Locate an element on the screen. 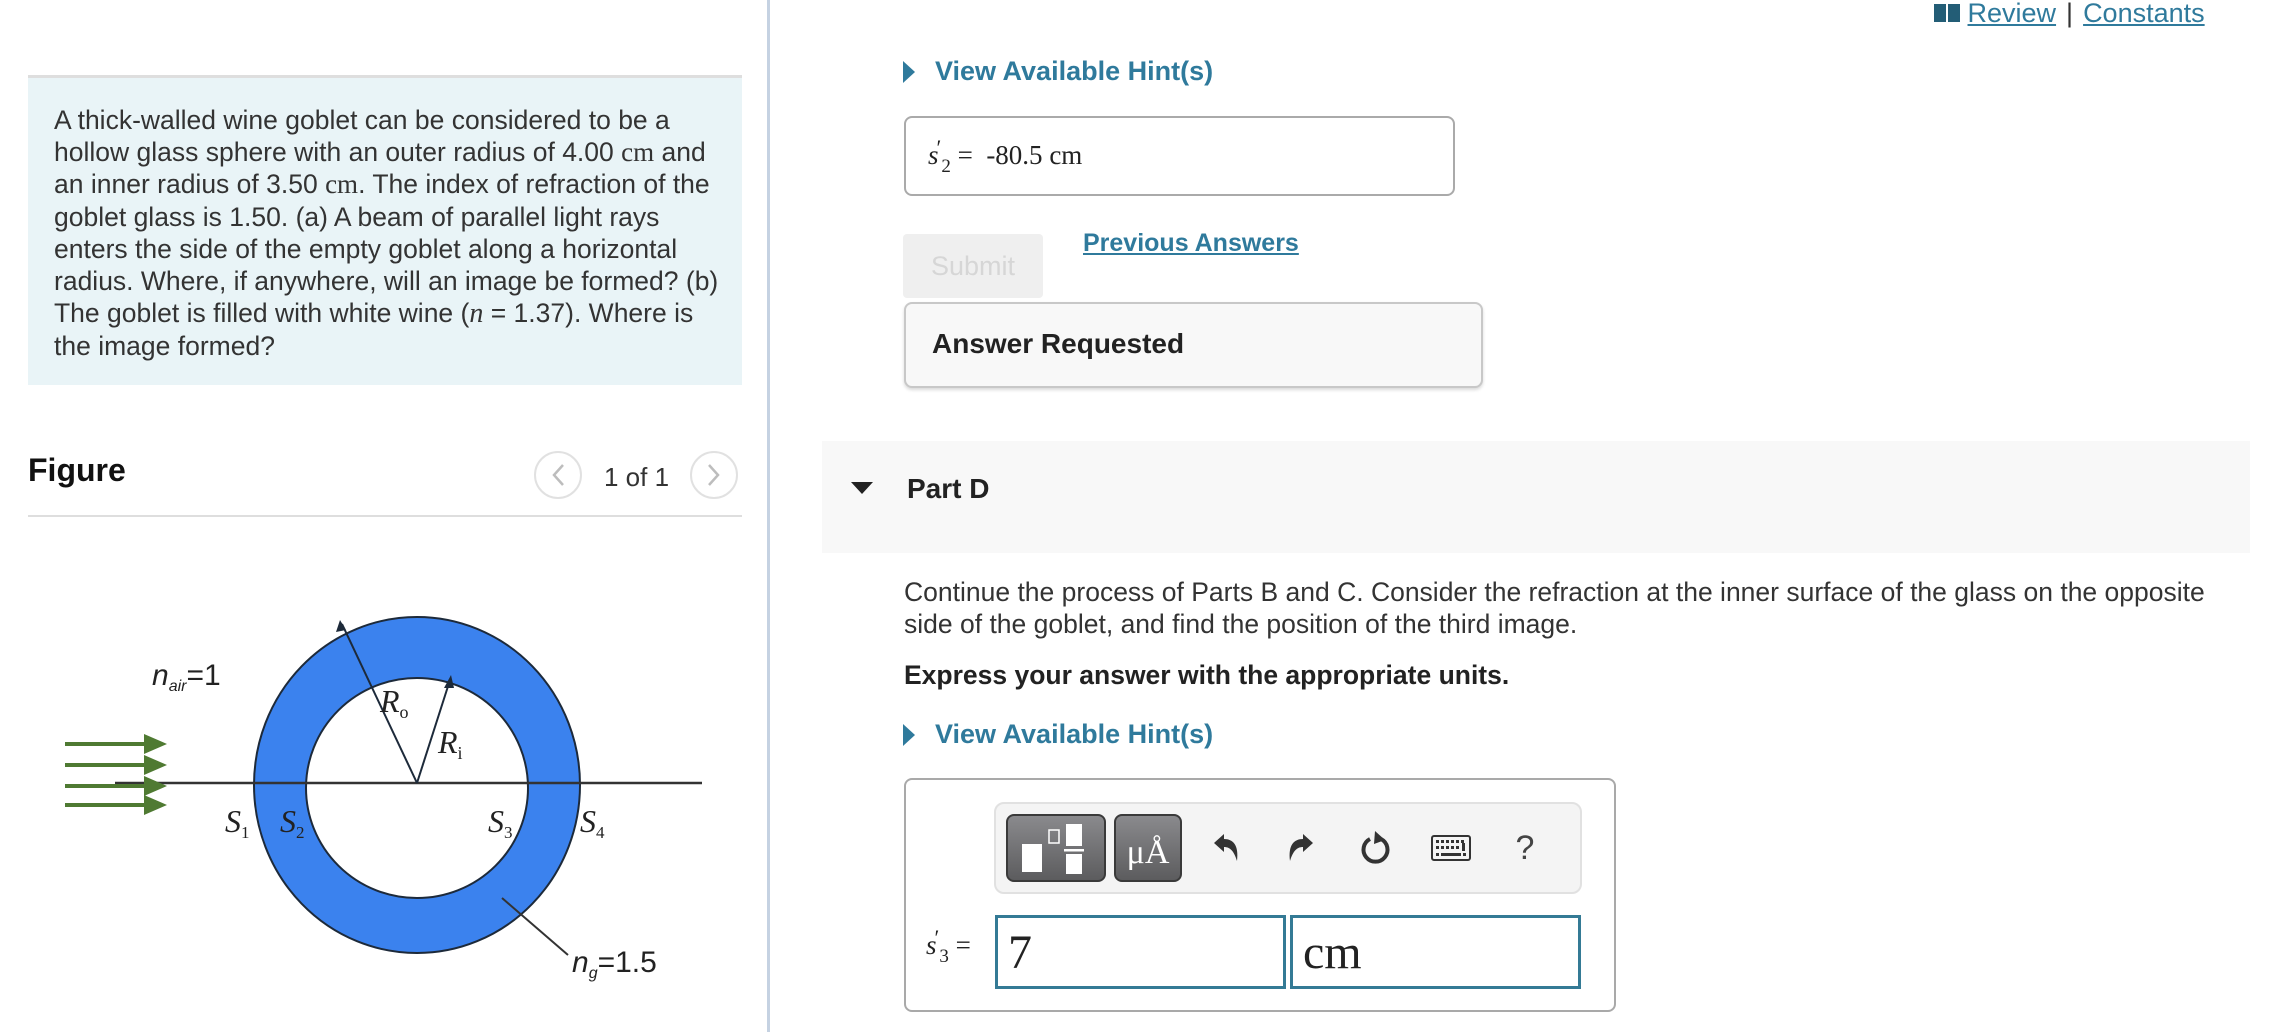  redo-icon is located at coordinates (1301, 848).